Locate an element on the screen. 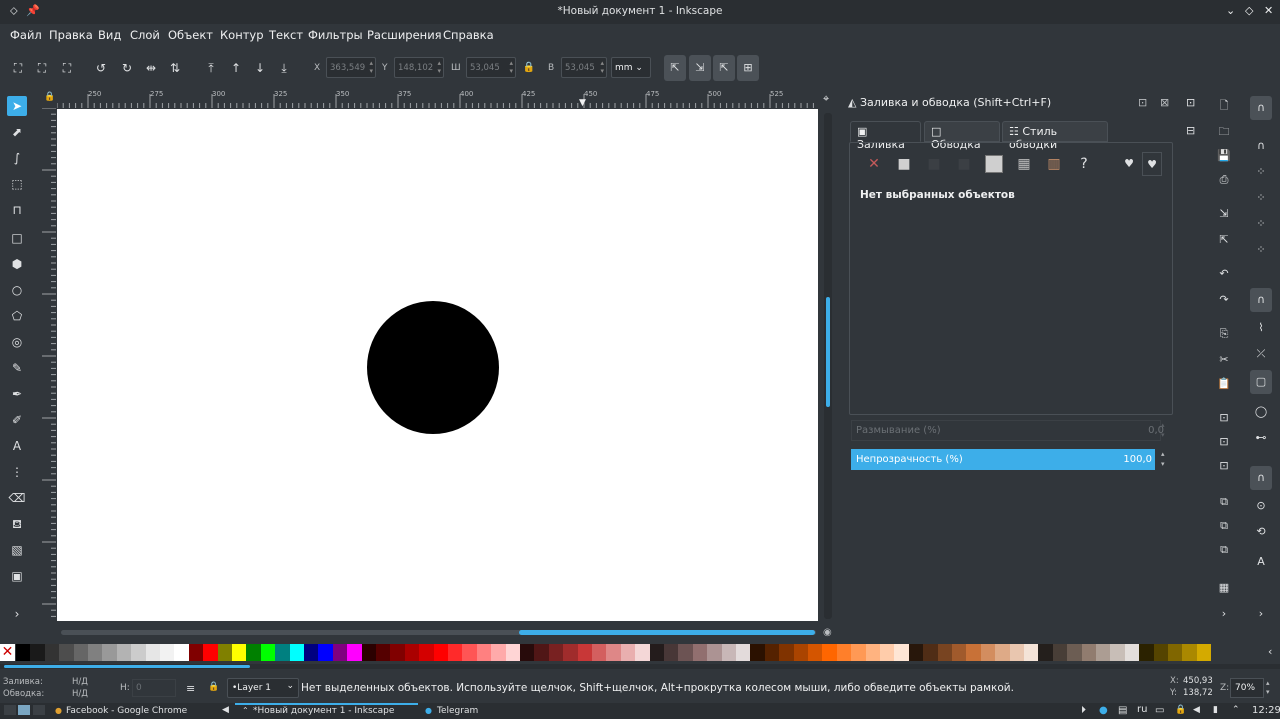  dropper-tool-icon: ▣ is located at coordinates (17, 576).